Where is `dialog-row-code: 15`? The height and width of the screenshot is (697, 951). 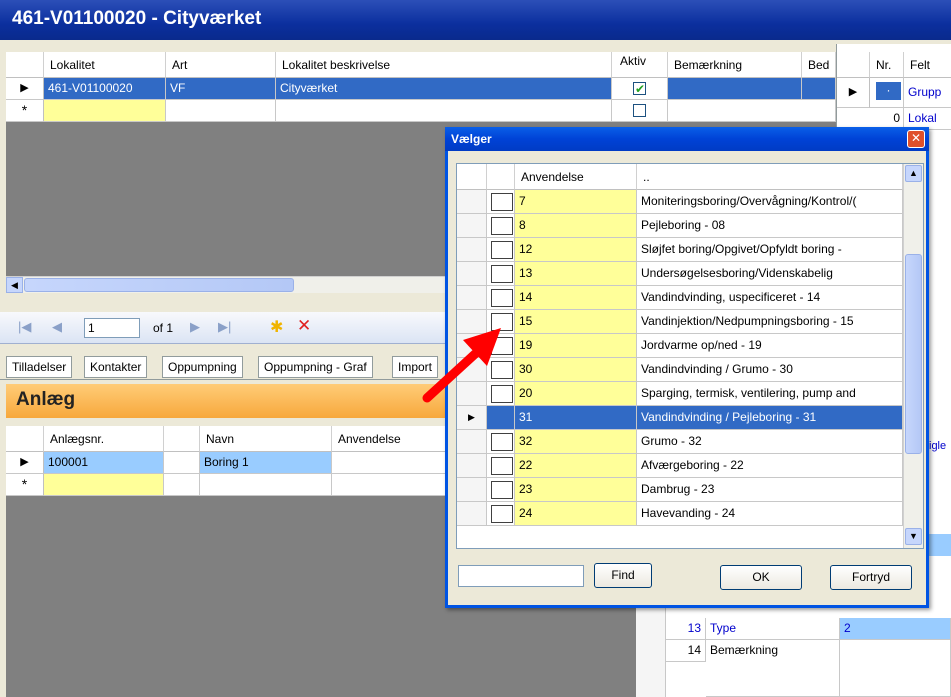 dialog-row-code: 15 is located at coordinates (576, 322).